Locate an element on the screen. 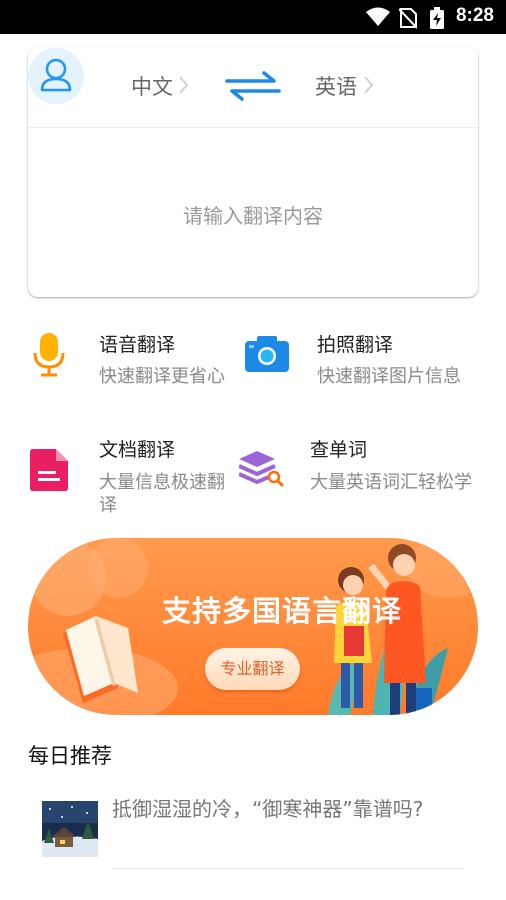  banner-cta-button: 专业翻译 is located at coordinates (252, 669).